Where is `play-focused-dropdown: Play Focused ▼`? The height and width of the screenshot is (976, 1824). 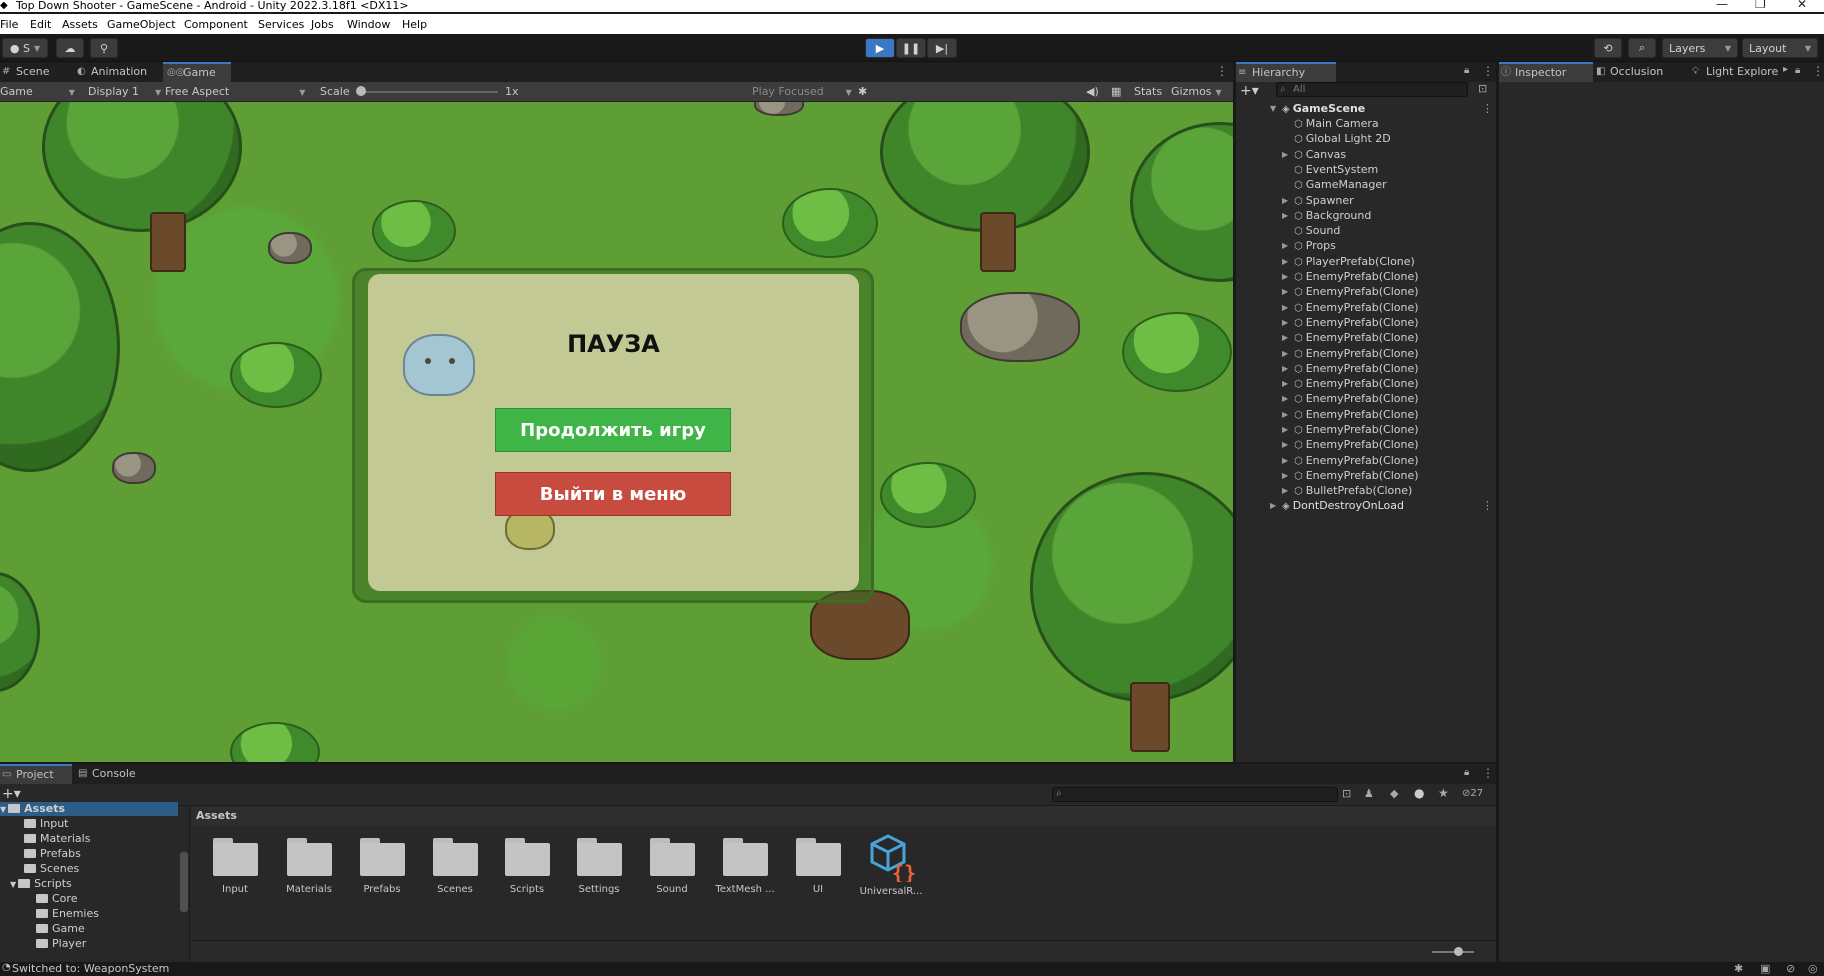
play-focused-dropdown: Play Focused ▼ is located at coordinates (802, 91).